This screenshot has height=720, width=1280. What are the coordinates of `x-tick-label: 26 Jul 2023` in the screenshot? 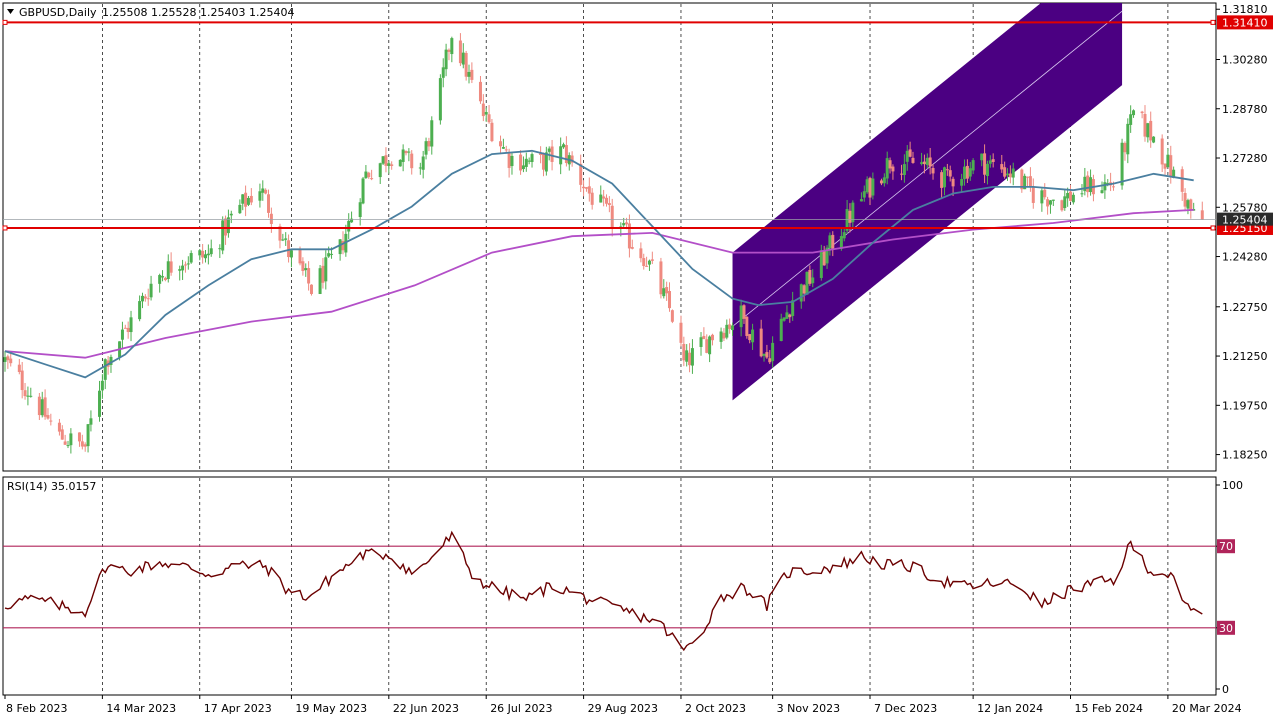 It's located at (521, 708).